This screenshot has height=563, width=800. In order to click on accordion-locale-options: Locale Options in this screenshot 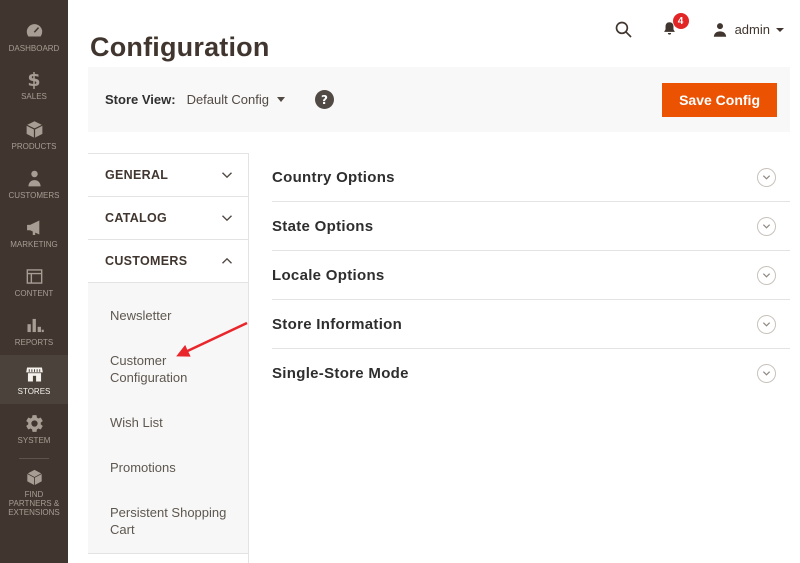, I will do `click(531, 275)`.